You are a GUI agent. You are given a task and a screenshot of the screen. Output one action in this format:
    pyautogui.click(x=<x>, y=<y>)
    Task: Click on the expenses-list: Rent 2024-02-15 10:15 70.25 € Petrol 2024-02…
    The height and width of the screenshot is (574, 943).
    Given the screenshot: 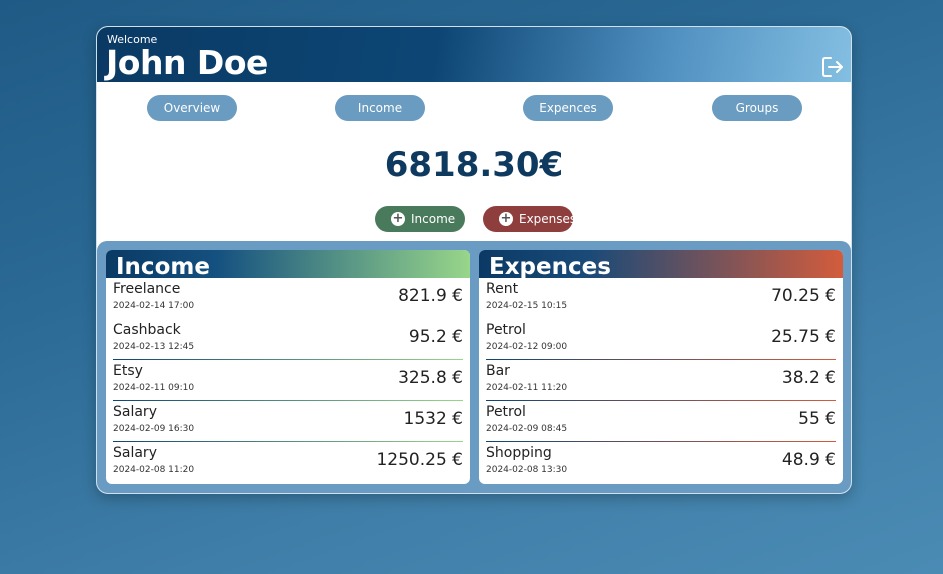 What is the action you would take?
    pyautogui.click(x=661, y=380)
    